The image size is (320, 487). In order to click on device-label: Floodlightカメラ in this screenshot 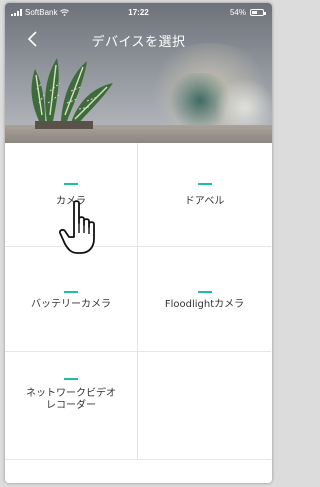, I will do `click(204, 304)`.